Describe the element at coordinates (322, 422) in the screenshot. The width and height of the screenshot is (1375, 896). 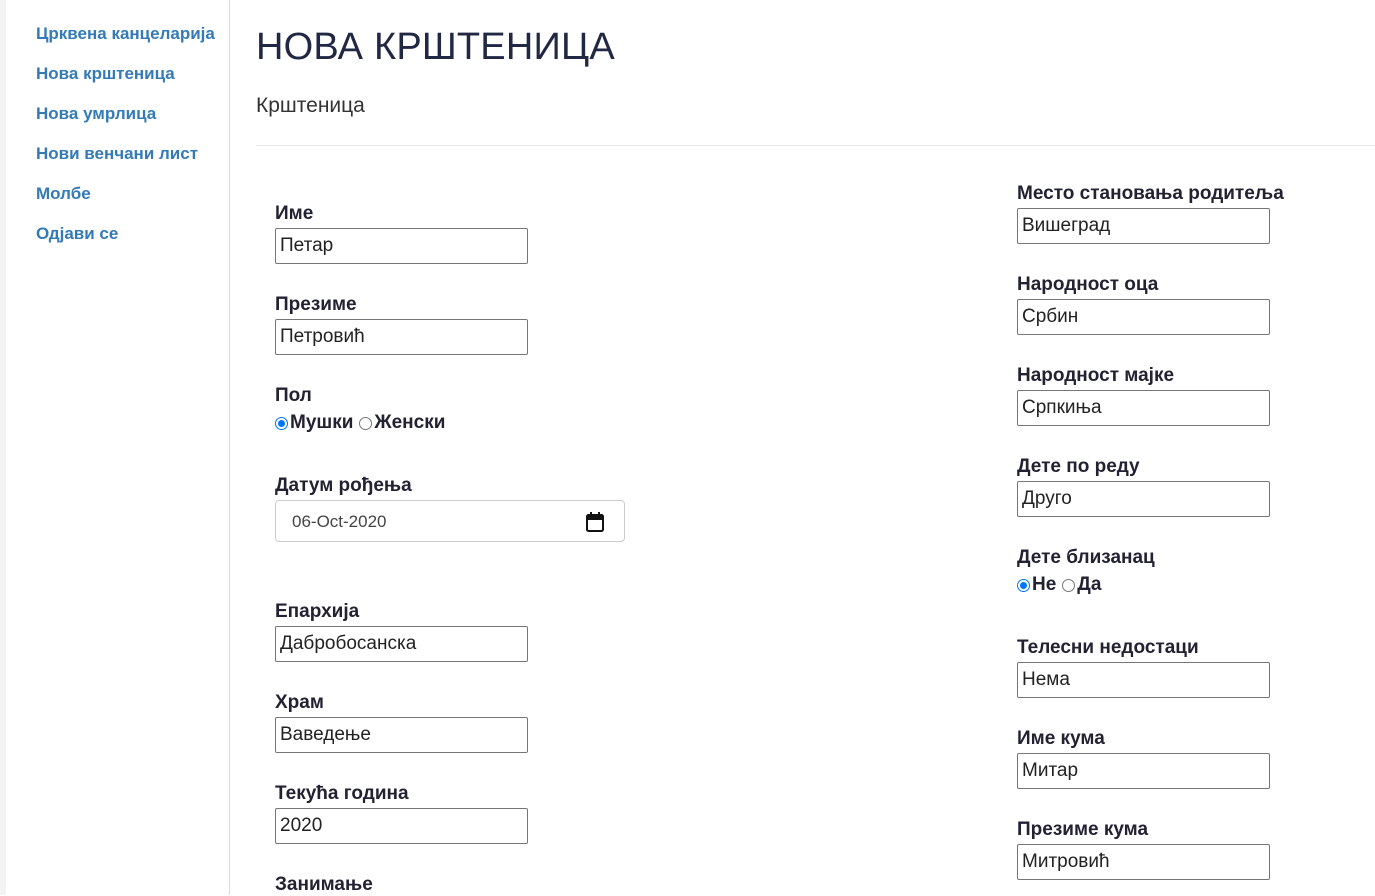
I see `gender-male-label: Мушки` at that location.